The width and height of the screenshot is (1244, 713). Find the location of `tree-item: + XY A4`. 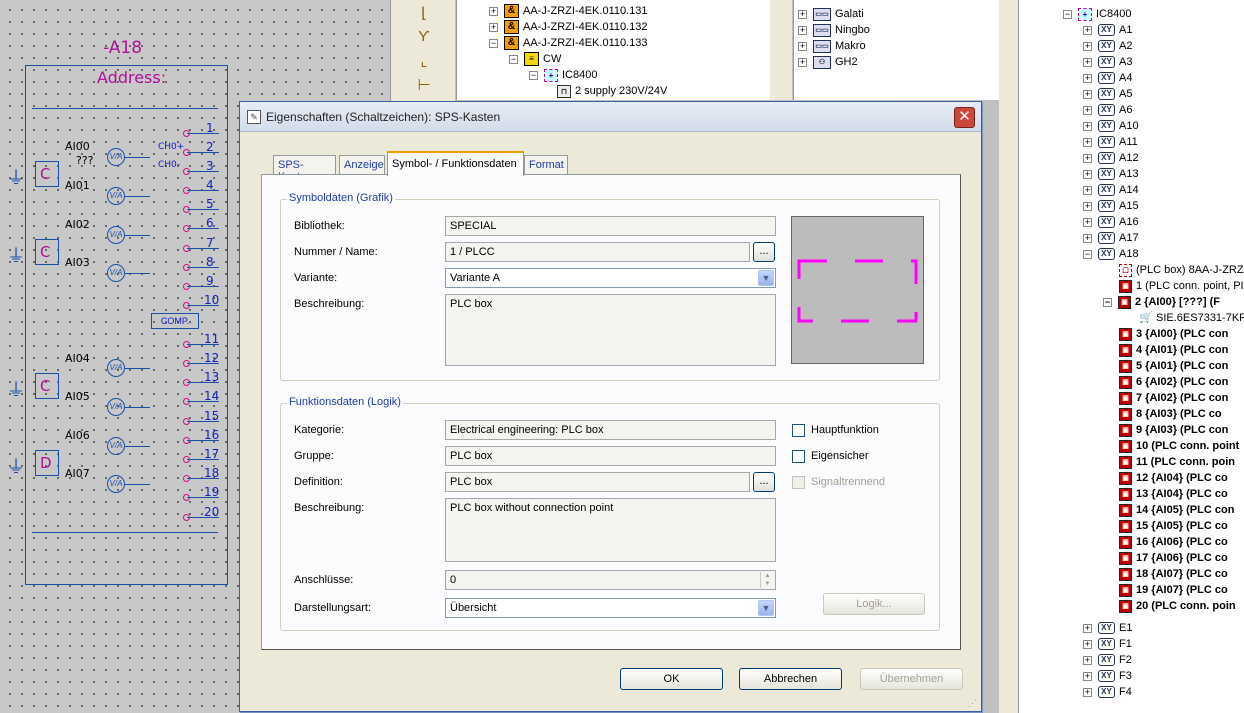

tree-item: + XY A4 is located at coordinates (1107, 78).